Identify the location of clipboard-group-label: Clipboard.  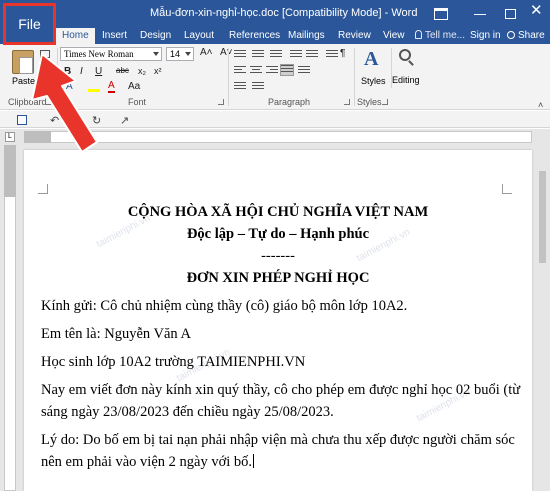
(27, 102).